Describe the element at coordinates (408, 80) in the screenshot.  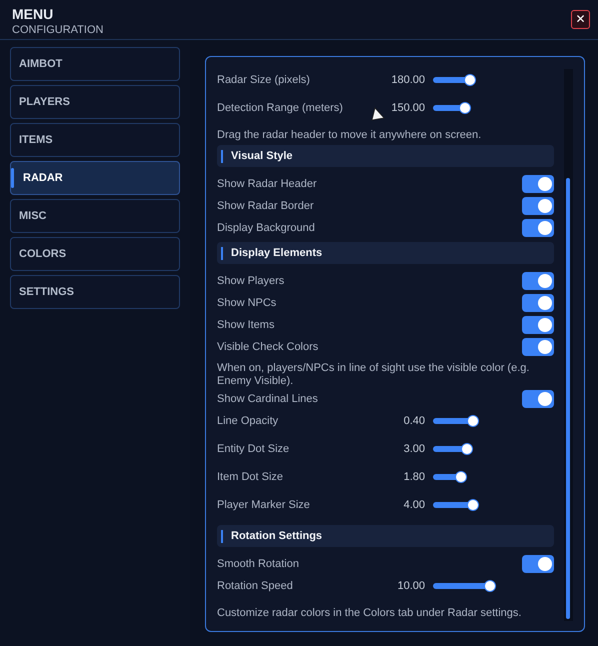
I see `slider-value: 180.00` at that location.